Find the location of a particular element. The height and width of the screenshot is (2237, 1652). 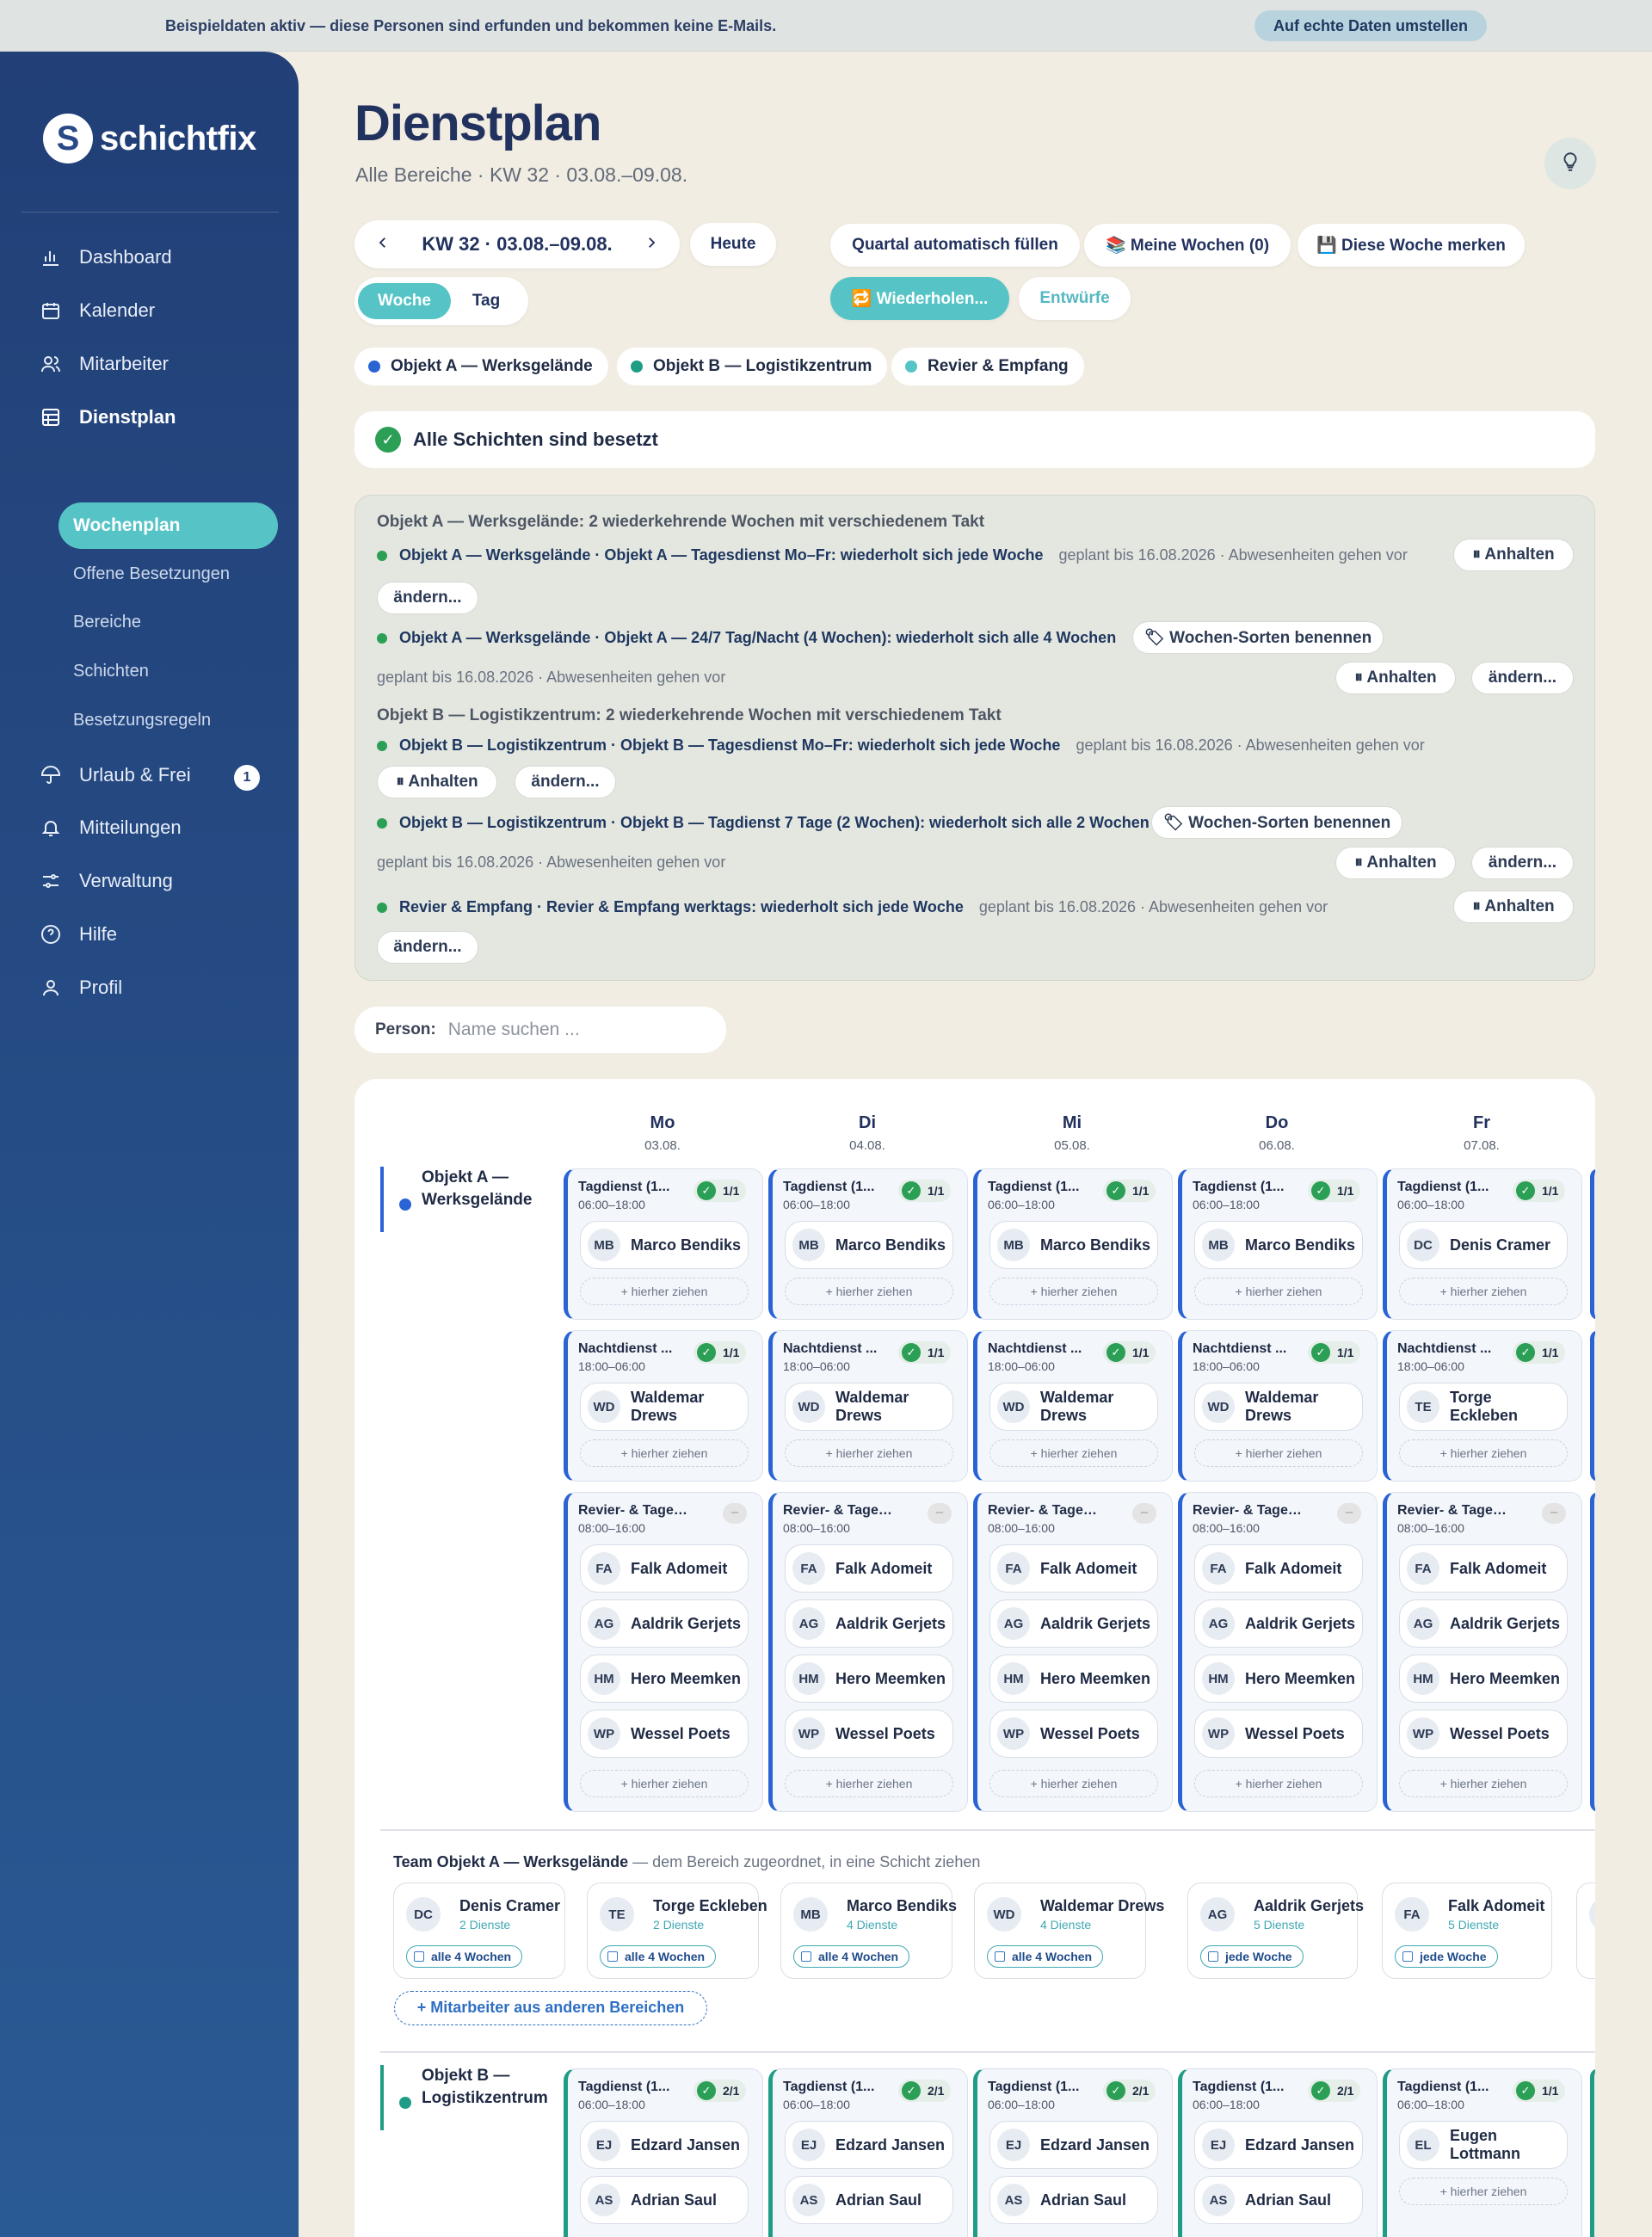

chevron-right-icon is located at coordinates (651, 244).